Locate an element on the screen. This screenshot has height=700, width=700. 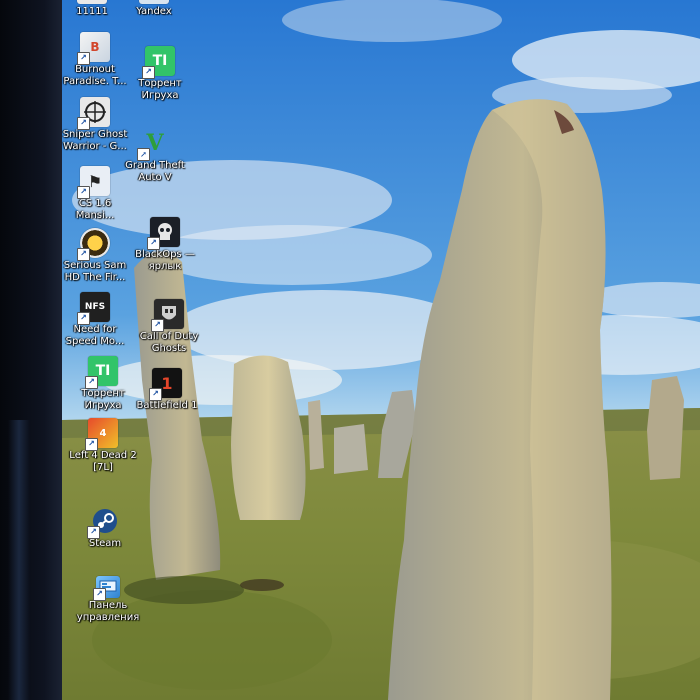
desktop-icon-black-ops: ↗ BlackOps — ярлык is located at coordinates (165, 245).